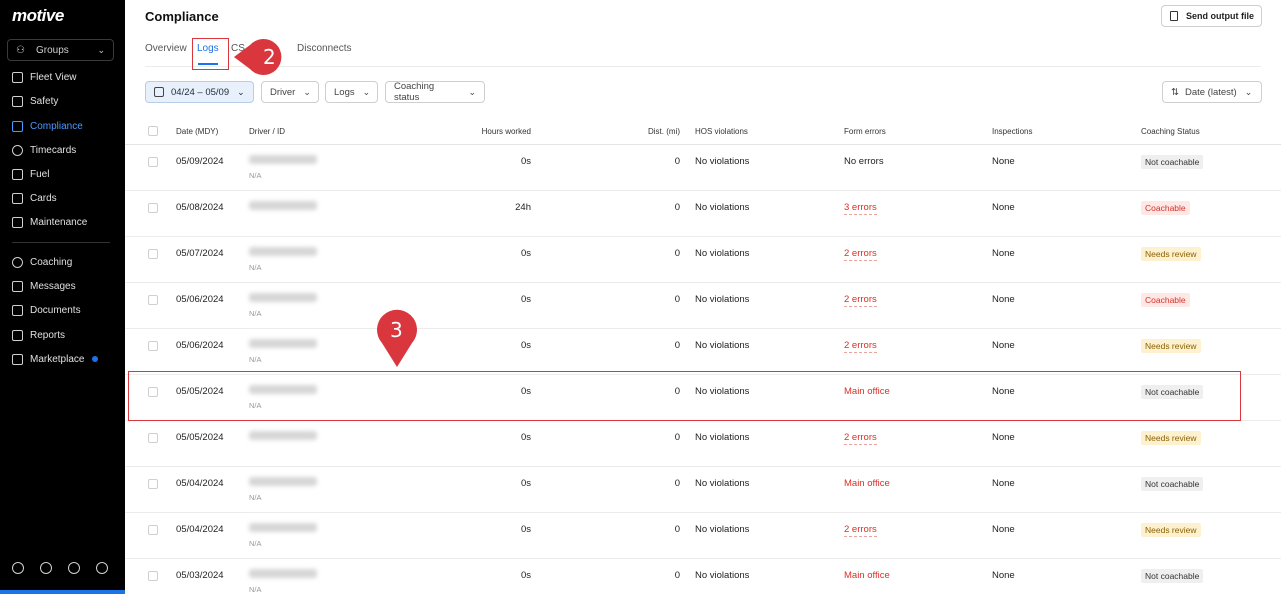 This screenshot has width=1281, height=594. I want to click on help-icon, so click(46, 568).